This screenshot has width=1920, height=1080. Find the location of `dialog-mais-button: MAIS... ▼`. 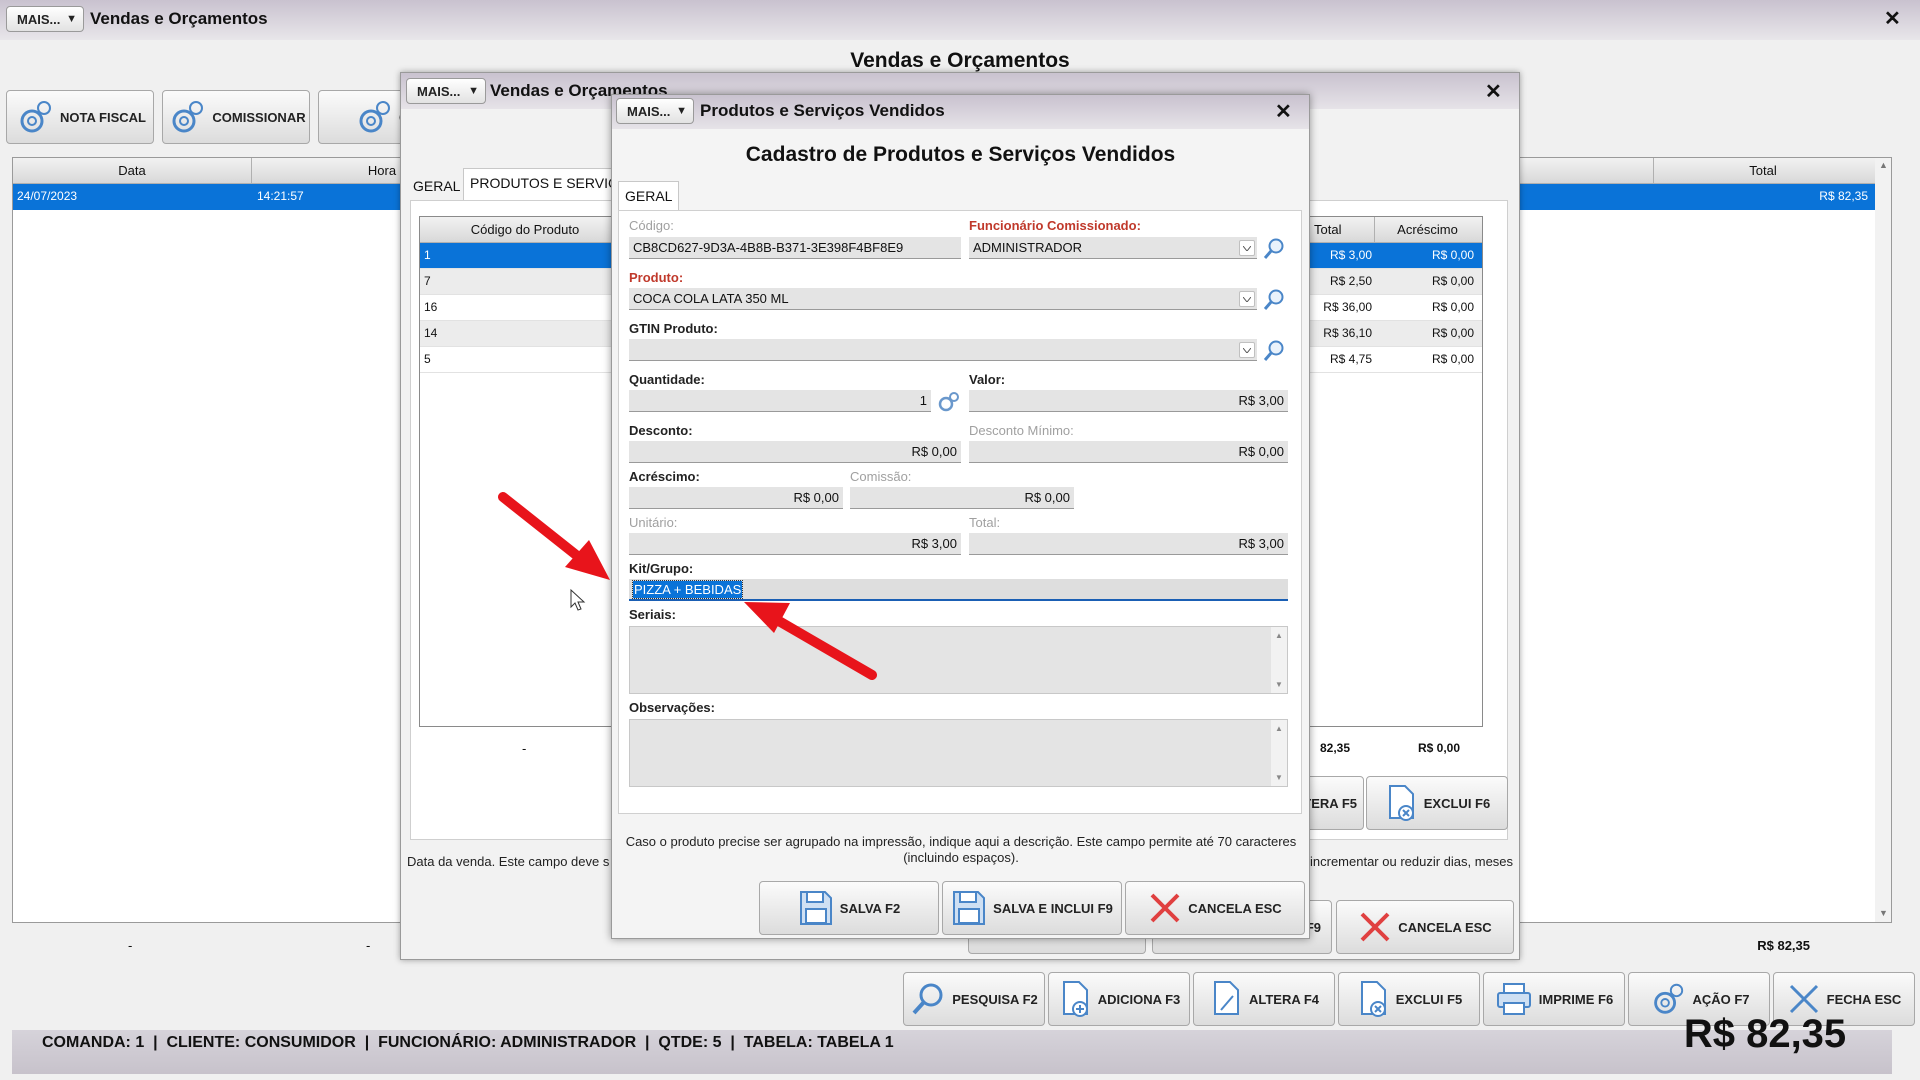

dialog-mais-button: MAIS... ▼ is located at coordinates (655, 111).